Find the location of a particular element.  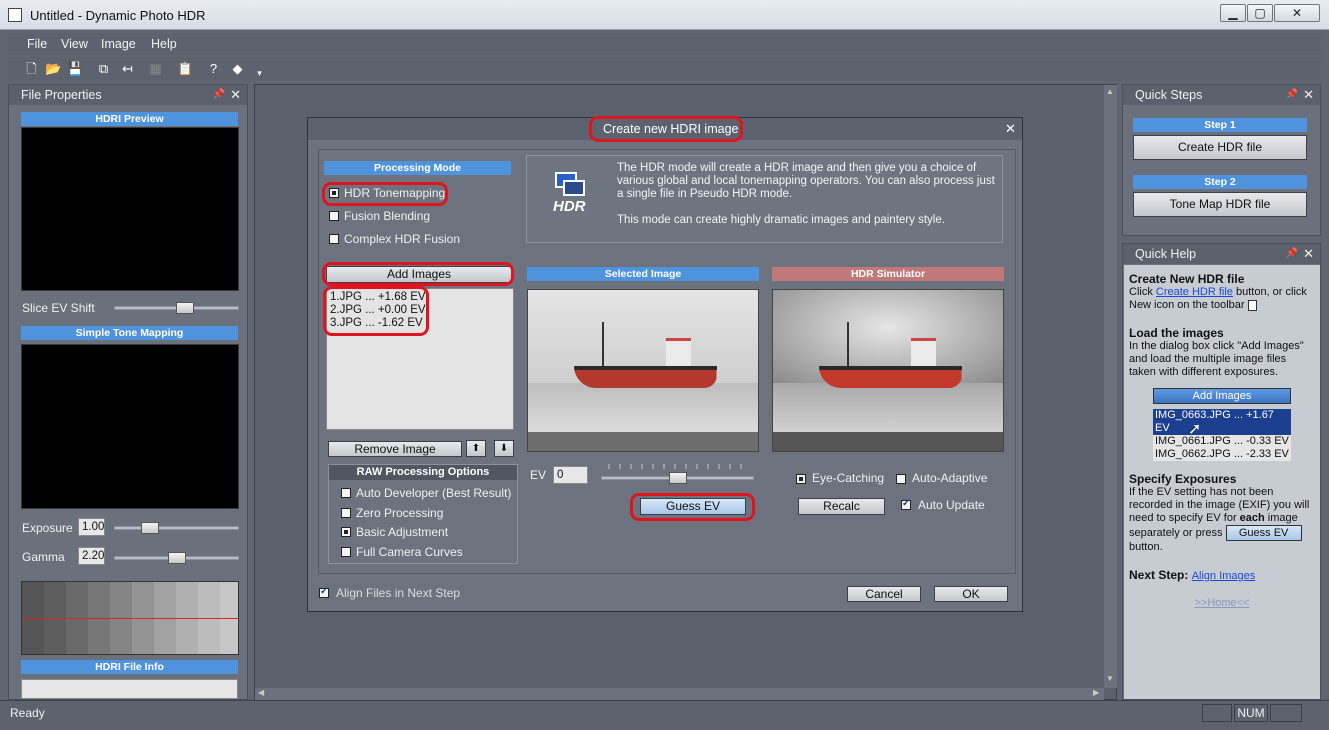

list-item: IMG_0661.JPG ... -0.33 EV is located at coordinates (1222, 441).